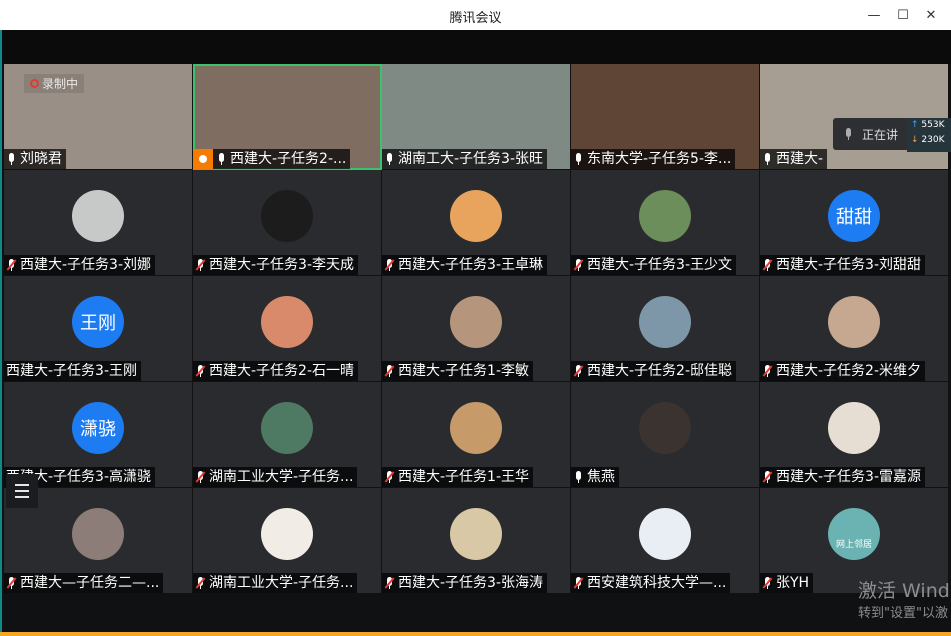  Describe the element at coordinates (476, 117) in the screenshot. I see `participant-tile: 湖南工大-子任务3-张旺` at that location.